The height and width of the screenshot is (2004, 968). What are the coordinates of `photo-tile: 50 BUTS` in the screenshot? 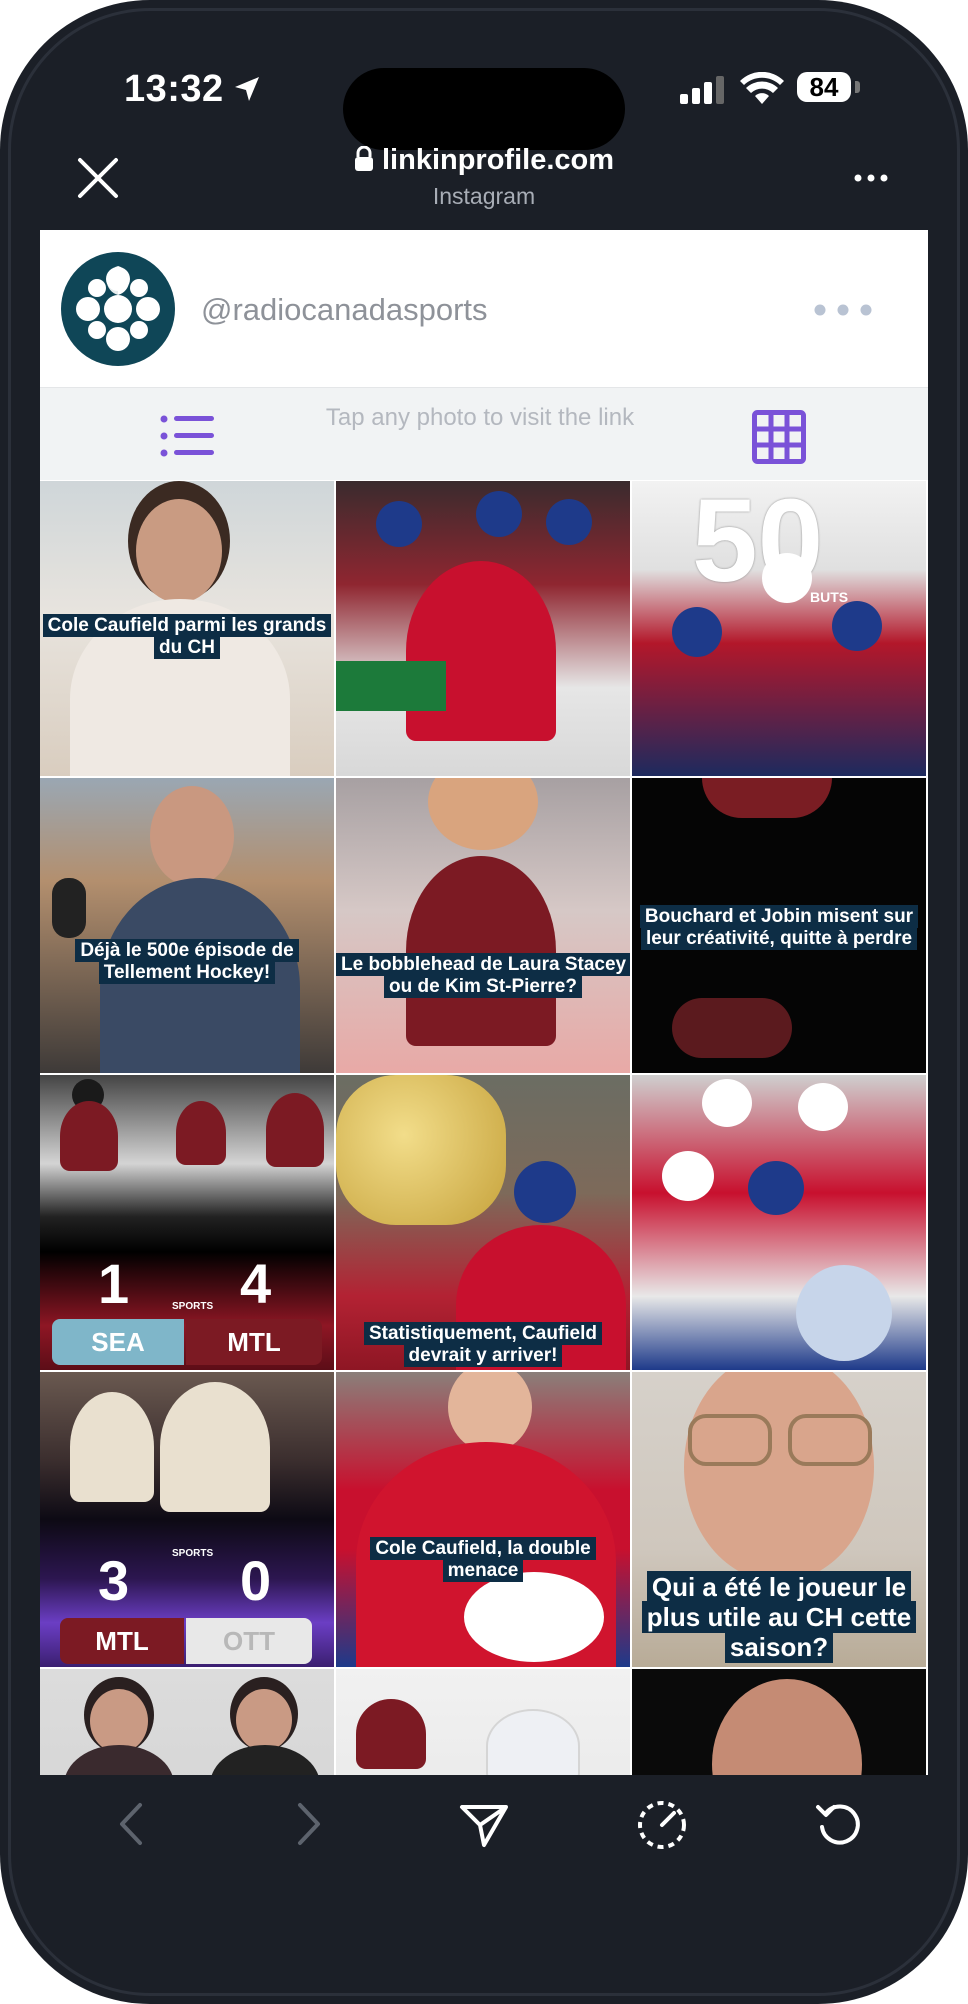 It's located at (779, 628).